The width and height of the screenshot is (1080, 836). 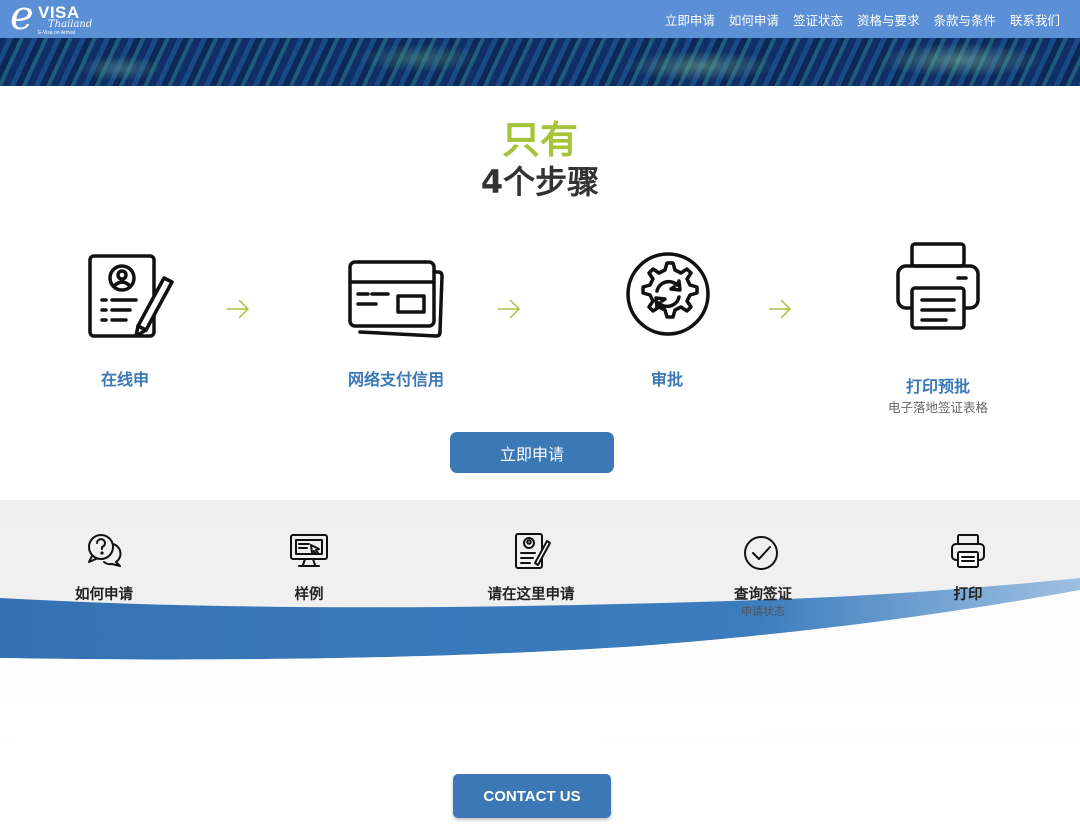 I want to click on form-pen-icon, so click(x=533, y=551).